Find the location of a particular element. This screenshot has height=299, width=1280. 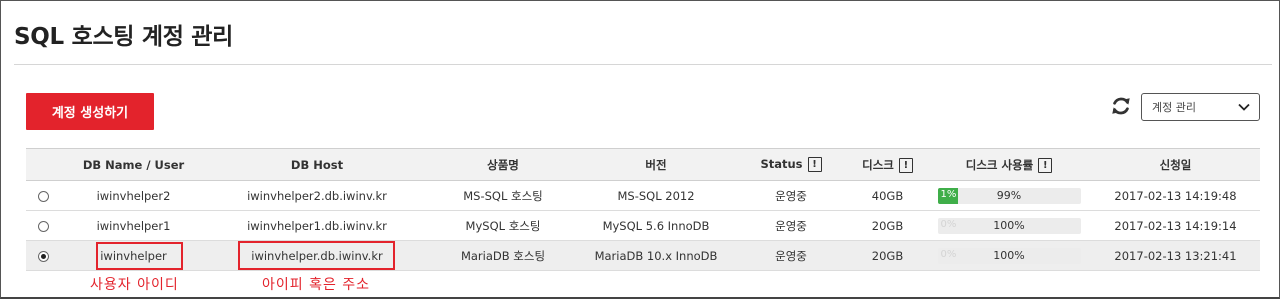

header-usage: 디스크 사용률! is located at coordinates (1009, 165).